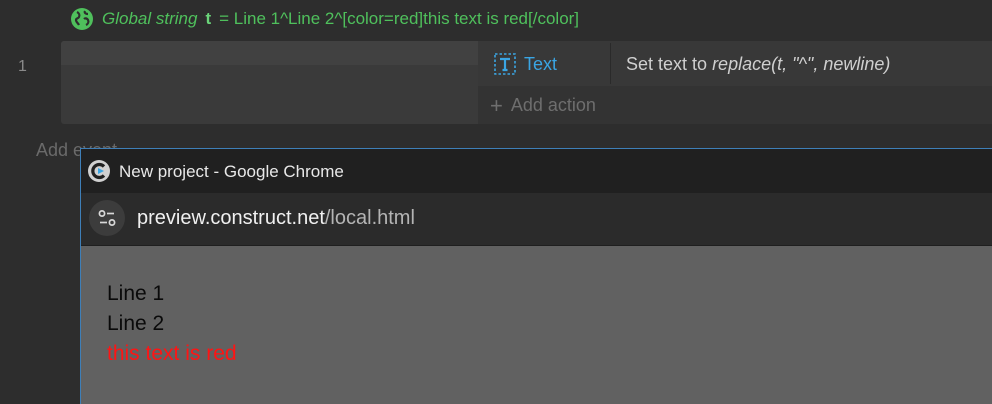  What do you see at coordinates (172, 324) in the screenshot?
I see `preview-text-object: Line 1 Line 2 this text is red` at bounding box center [172, 324].